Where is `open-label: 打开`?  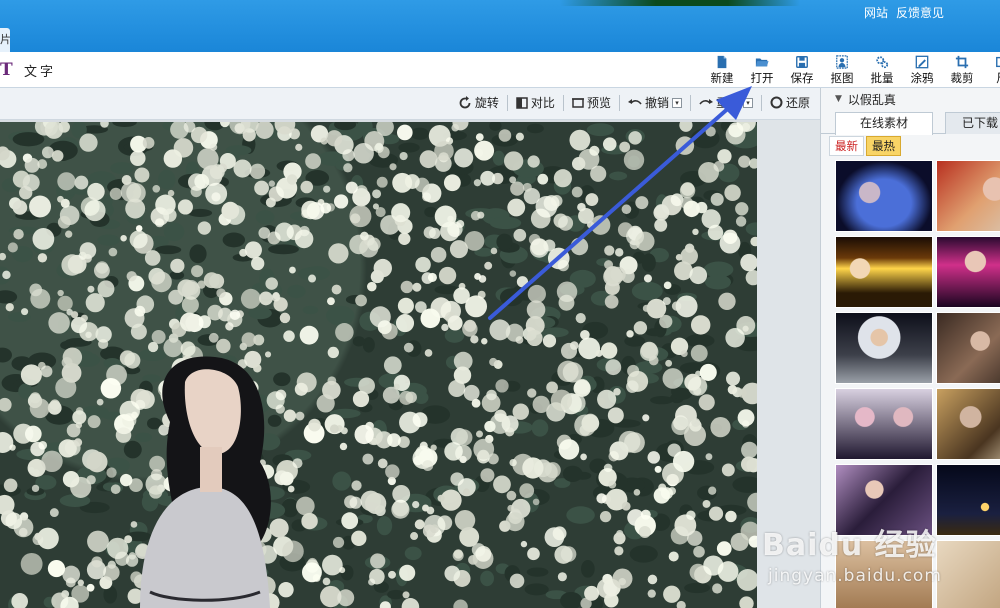 open-label: 打开 is located at coordinates (762, 78).